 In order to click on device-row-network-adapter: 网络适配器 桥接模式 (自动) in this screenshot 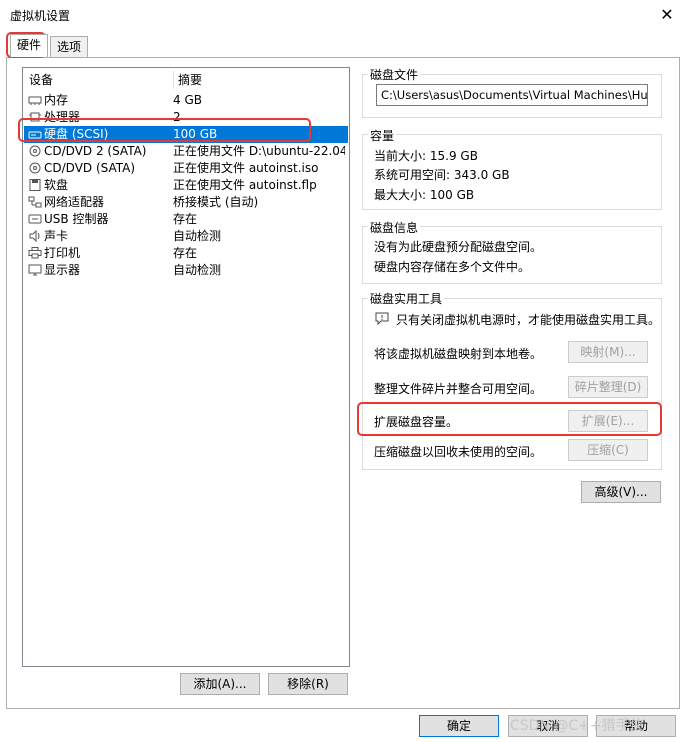, I will do `click(186, 202)`.